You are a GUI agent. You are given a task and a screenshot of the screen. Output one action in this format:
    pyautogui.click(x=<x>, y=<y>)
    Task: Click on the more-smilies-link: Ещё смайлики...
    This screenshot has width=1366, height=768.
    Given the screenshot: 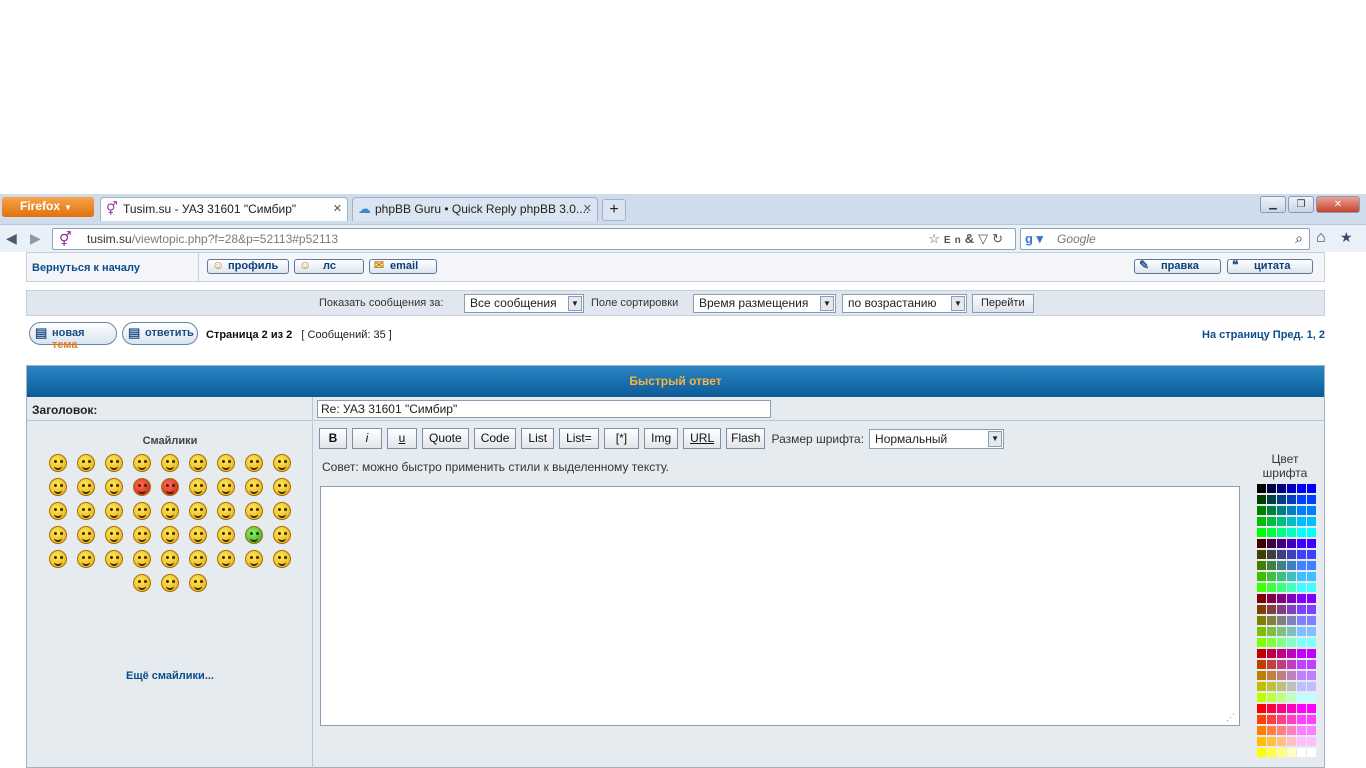 What is the action you would take?
    pyautogui.click(x=170, y=676)
    